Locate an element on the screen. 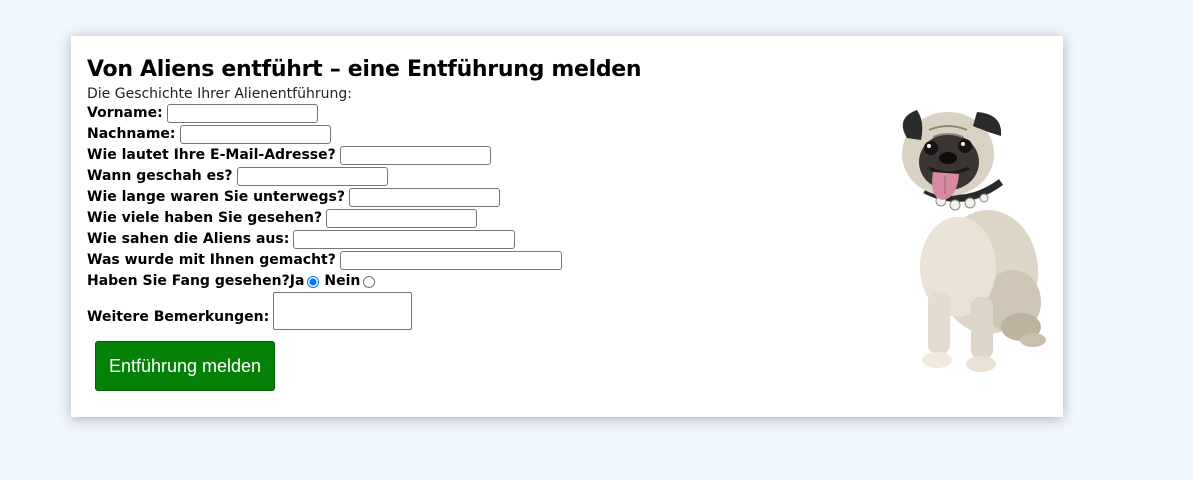  alien-description-input is located at coordinates (404, 239).